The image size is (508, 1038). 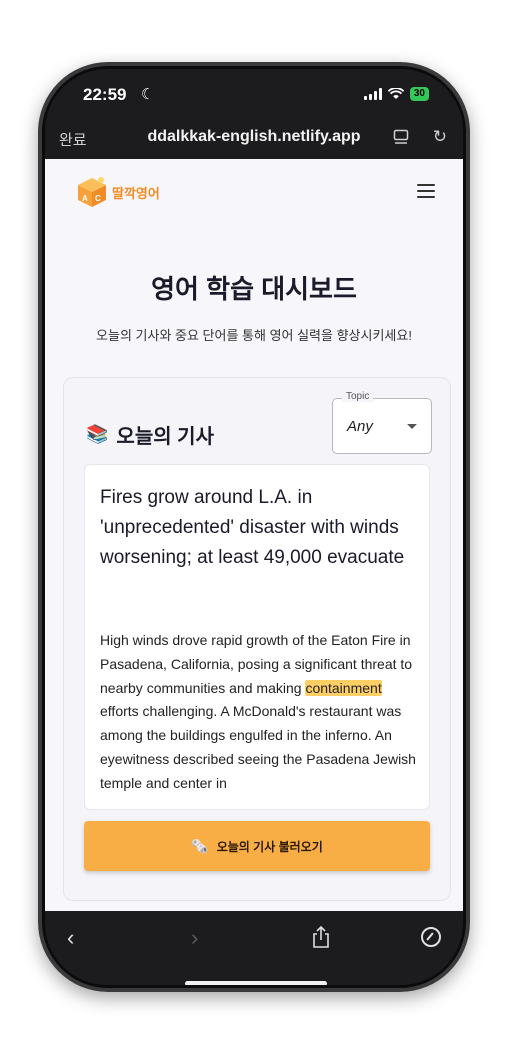 What do you see at coordinates (254, 335) in the screenshot?
I see `page-subtitle: 오늘의 기사와 중요 단어를 통해 영어 실력을 향상시키세요!` at bounding box center [254, 335].